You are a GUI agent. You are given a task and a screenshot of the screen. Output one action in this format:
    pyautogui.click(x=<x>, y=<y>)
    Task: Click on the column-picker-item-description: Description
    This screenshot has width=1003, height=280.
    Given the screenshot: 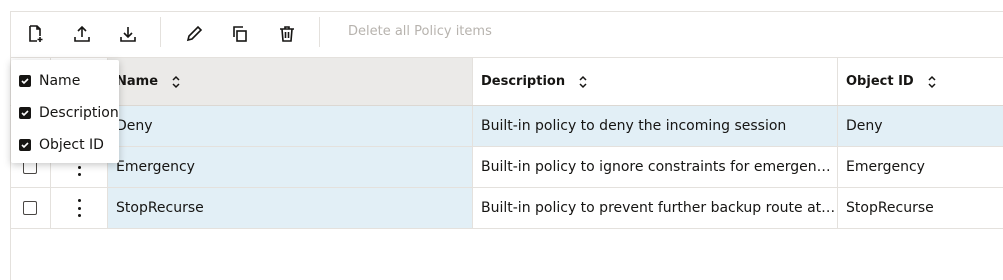 What is the action you would take?
    pyautogui.click(x=69, y=113)
    